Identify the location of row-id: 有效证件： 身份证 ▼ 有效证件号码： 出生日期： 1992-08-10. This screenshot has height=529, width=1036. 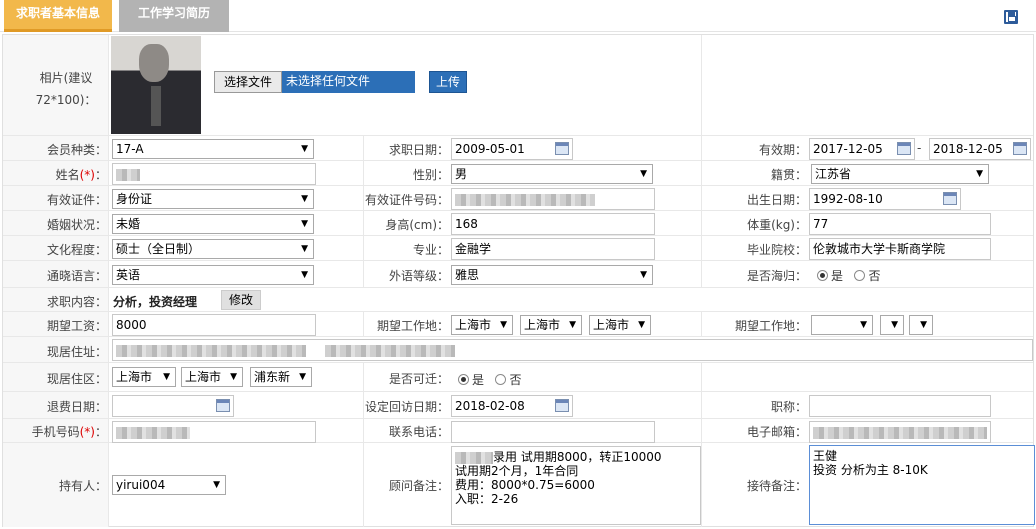
(518, 198).